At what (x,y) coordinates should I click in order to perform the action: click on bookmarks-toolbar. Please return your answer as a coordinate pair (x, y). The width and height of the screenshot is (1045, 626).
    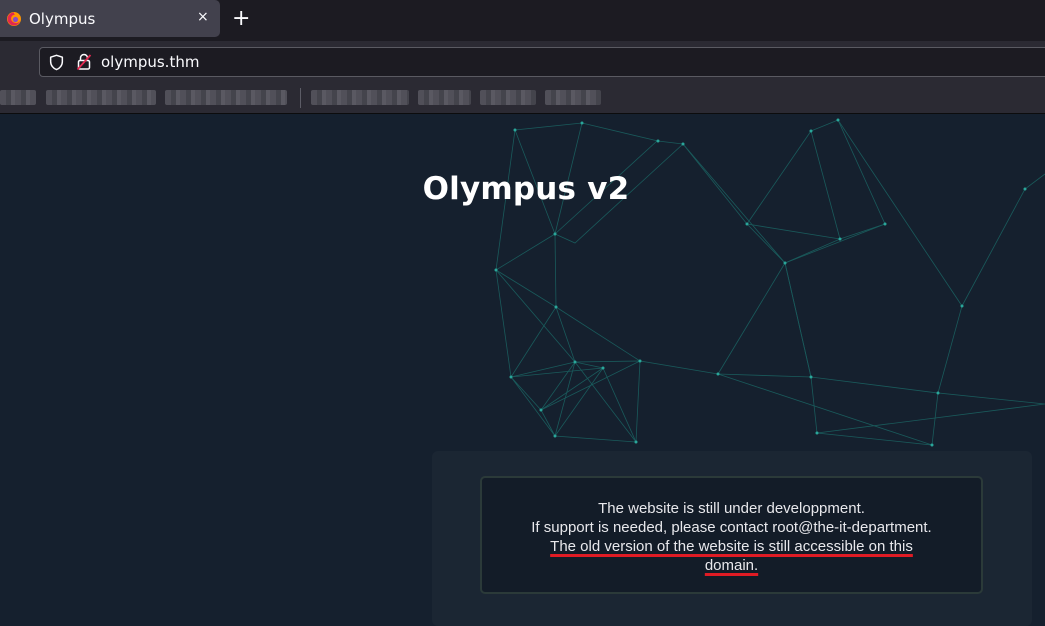
    Looking at the image, I should click on (522, 99).